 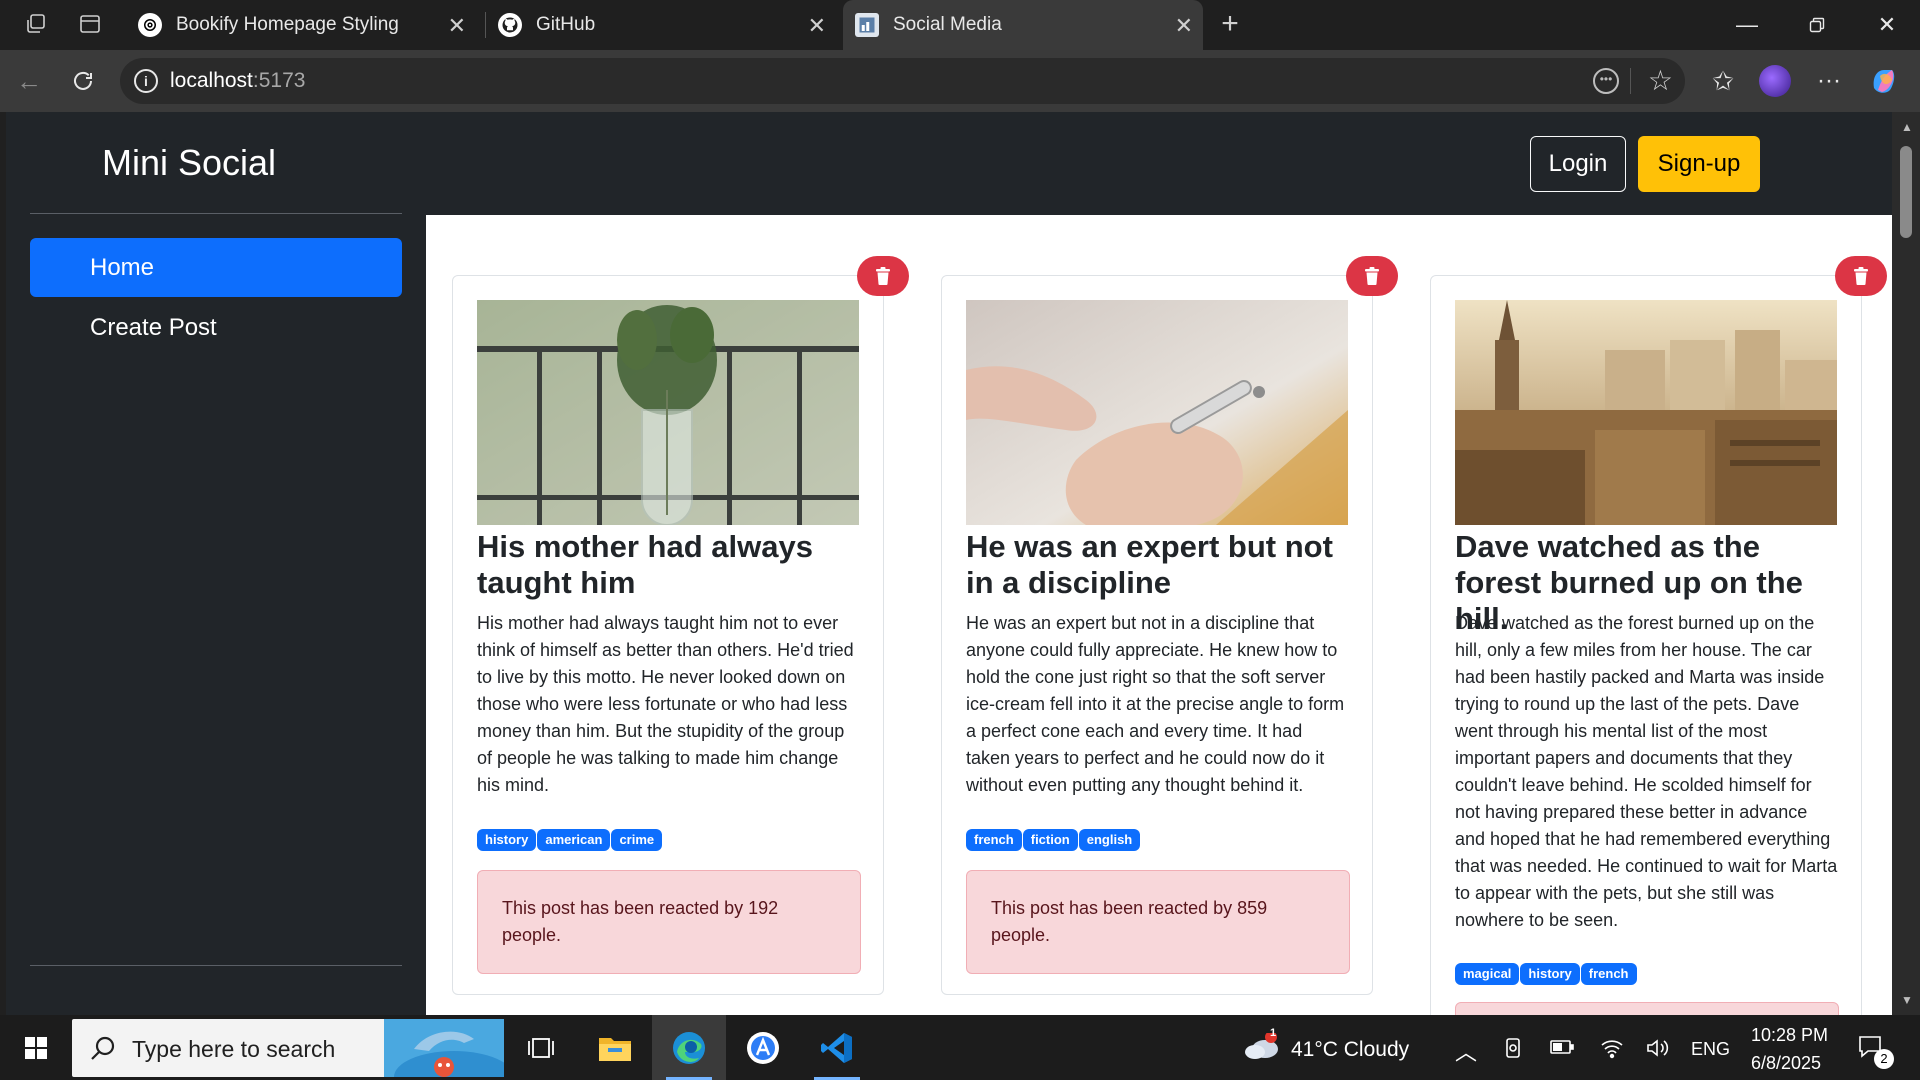 What do you see at coordinates (1747, 25) in the screenshot?
I see `minimize-icon: —` at bounding box center [1747, 25].